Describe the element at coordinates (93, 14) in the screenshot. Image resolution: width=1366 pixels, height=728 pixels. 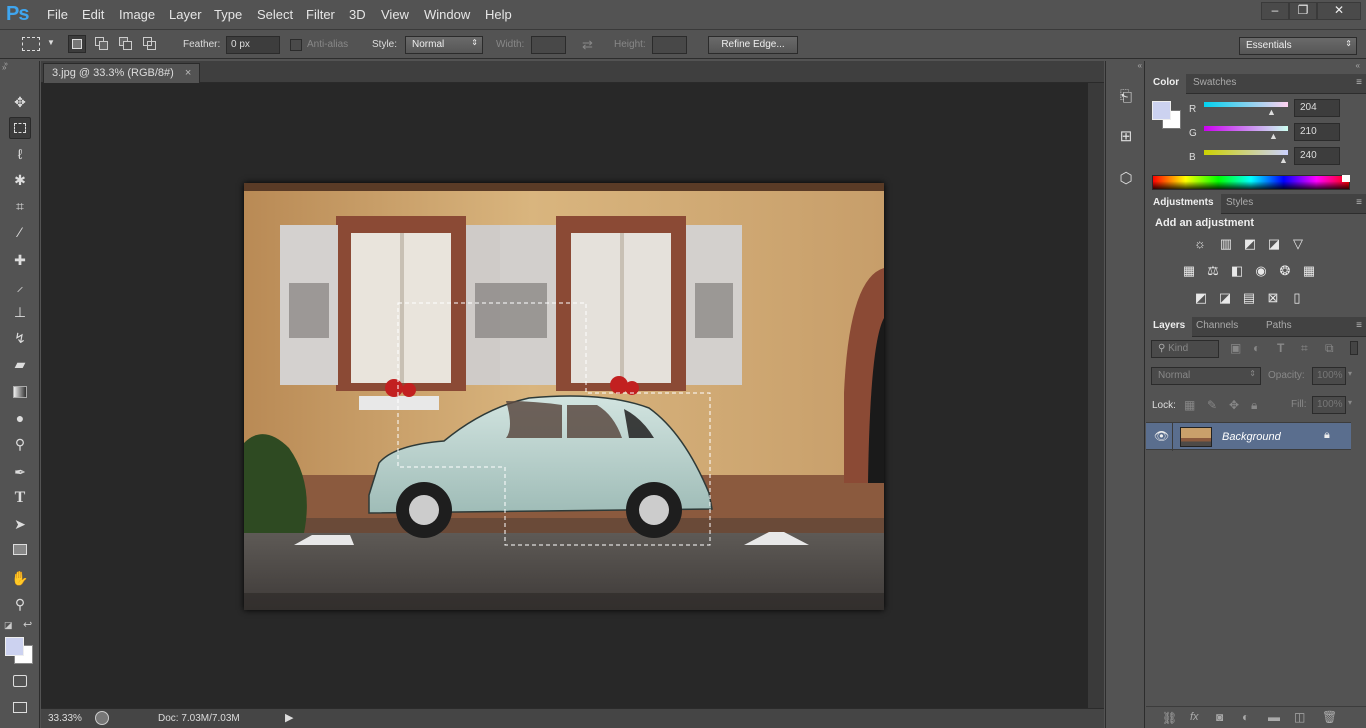
I see `menu-edit: Edit` at that location.